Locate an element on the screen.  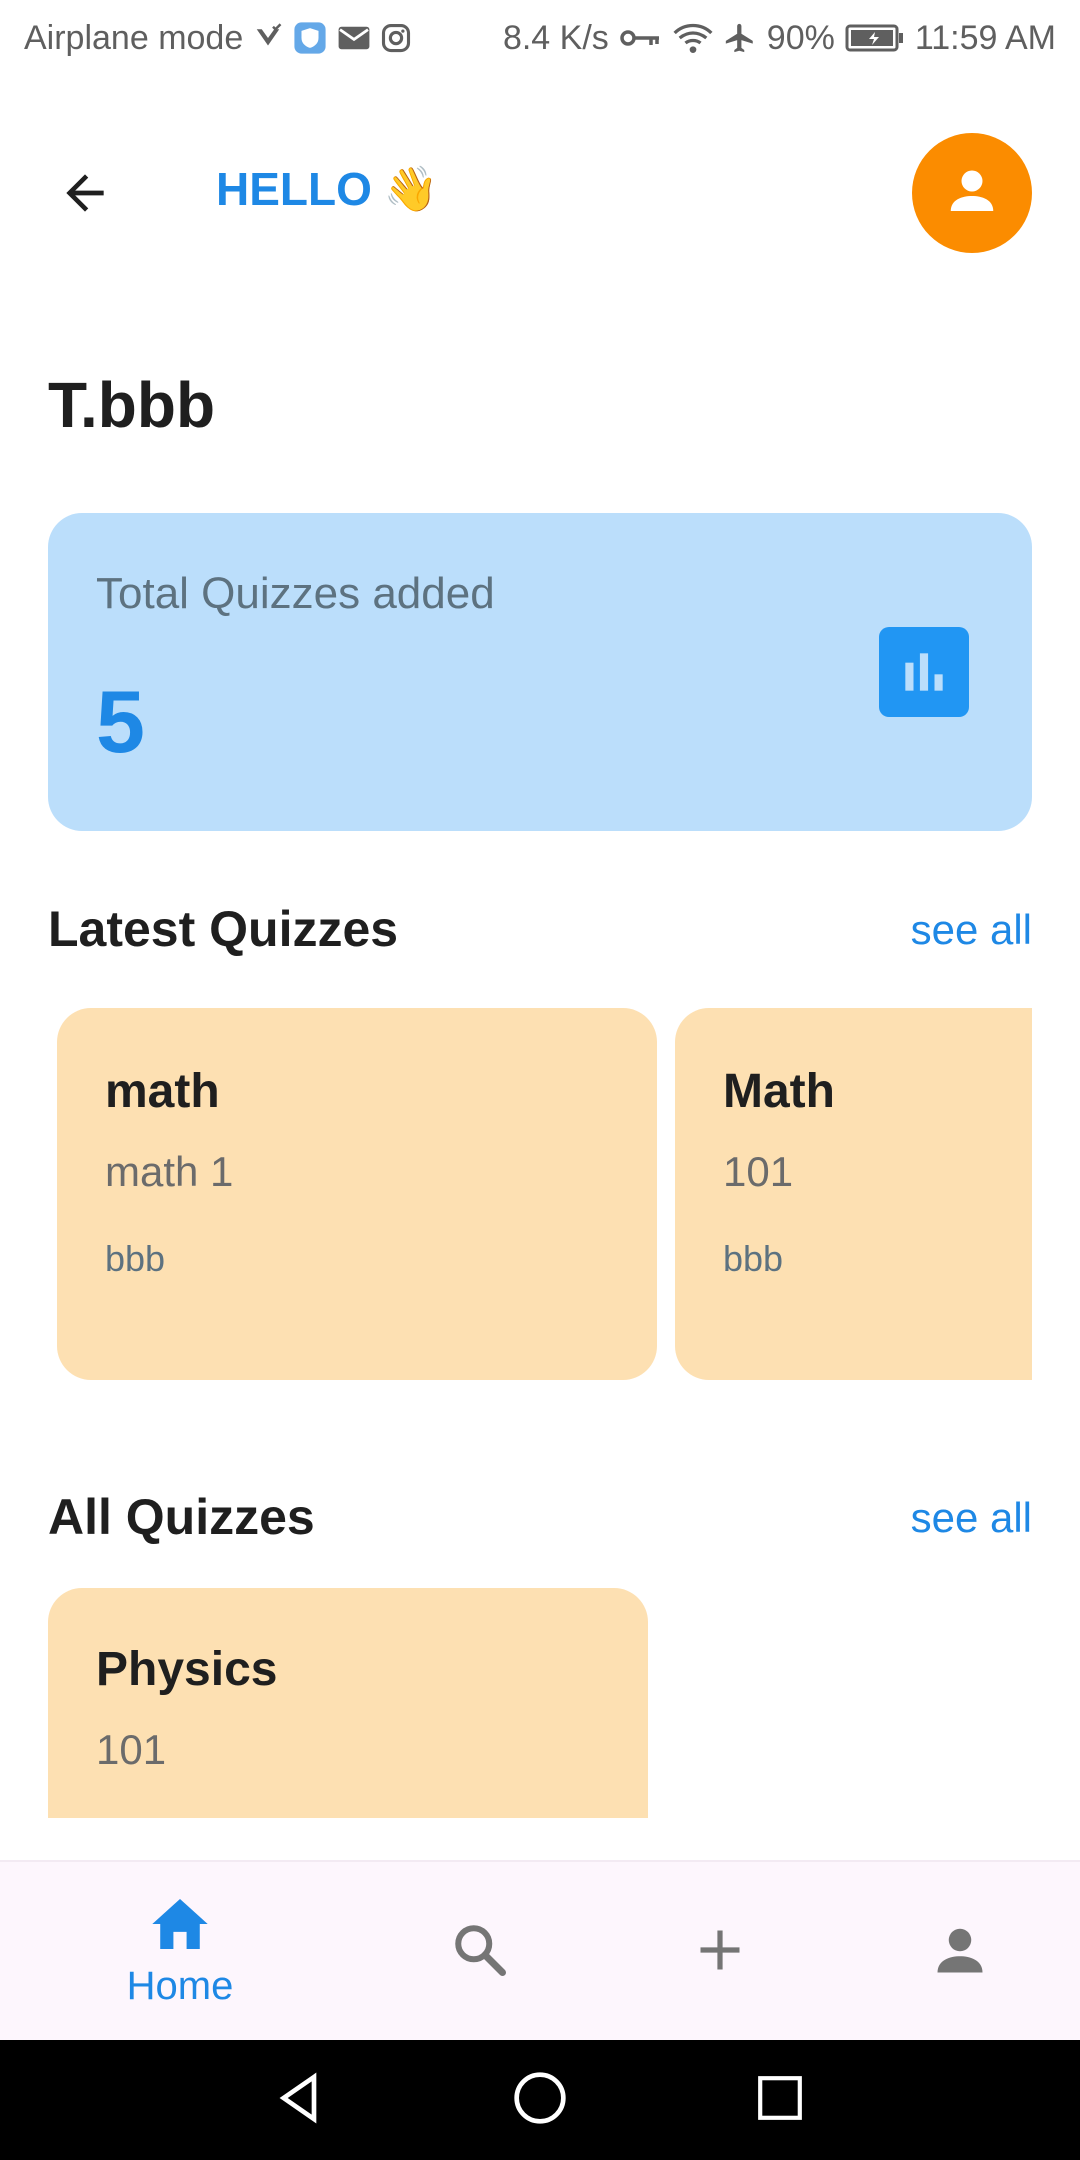
instagram-icon is located at coordinates (396, 38).